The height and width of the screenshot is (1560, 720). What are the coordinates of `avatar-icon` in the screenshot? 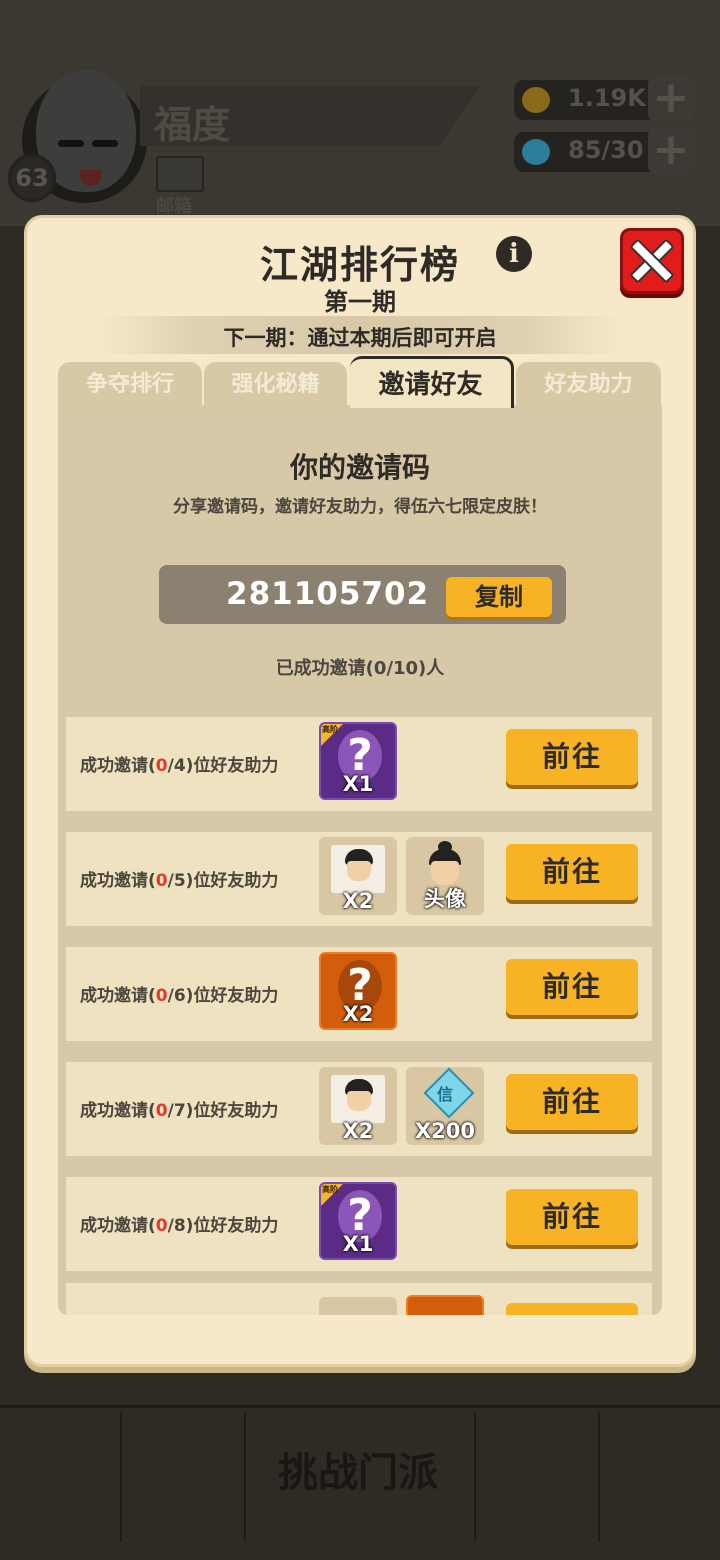 It's located at (445, 864).